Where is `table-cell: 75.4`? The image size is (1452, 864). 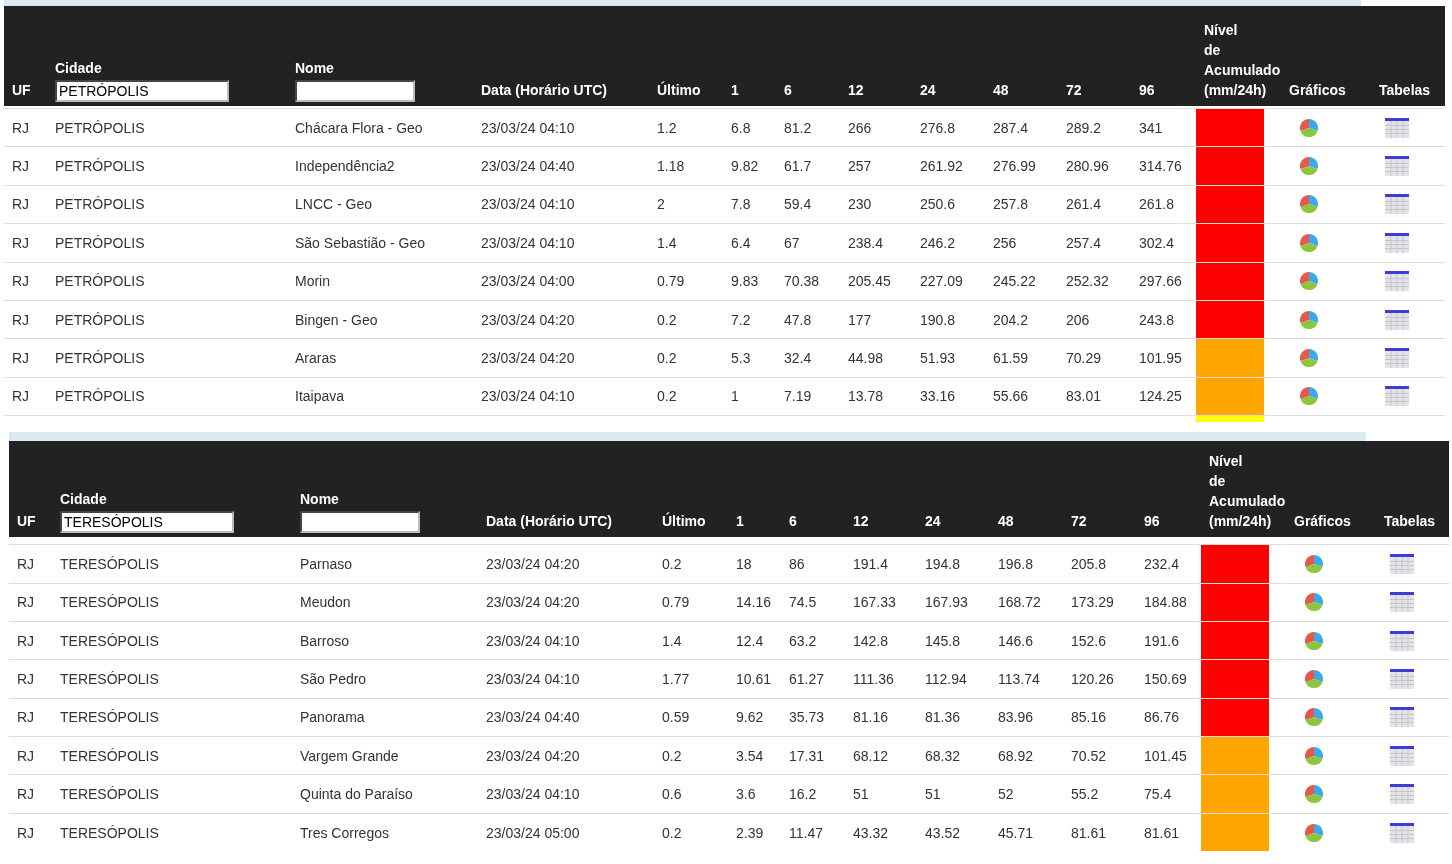
table-cell: 75.4 is located at coordinates (1158, 794).